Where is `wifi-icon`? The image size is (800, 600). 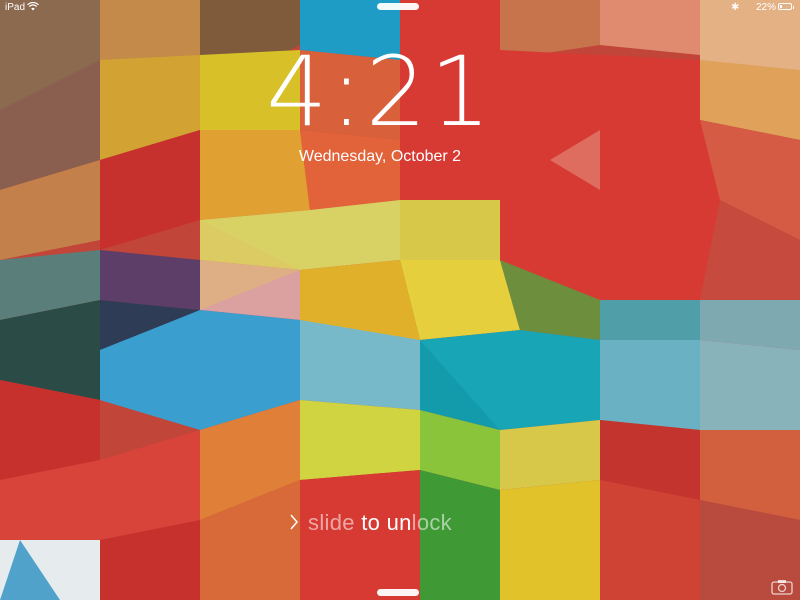
wifi-icon is located at coordinates (33, 6).